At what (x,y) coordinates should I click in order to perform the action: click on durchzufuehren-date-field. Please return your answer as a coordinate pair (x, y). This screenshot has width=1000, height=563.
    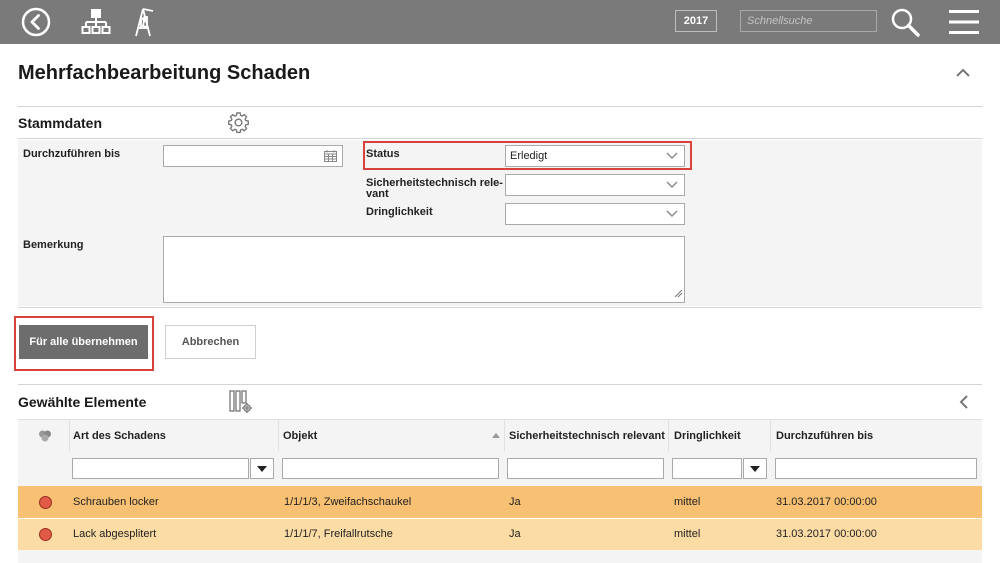
    Looking at the image, I should click on (253, 156).